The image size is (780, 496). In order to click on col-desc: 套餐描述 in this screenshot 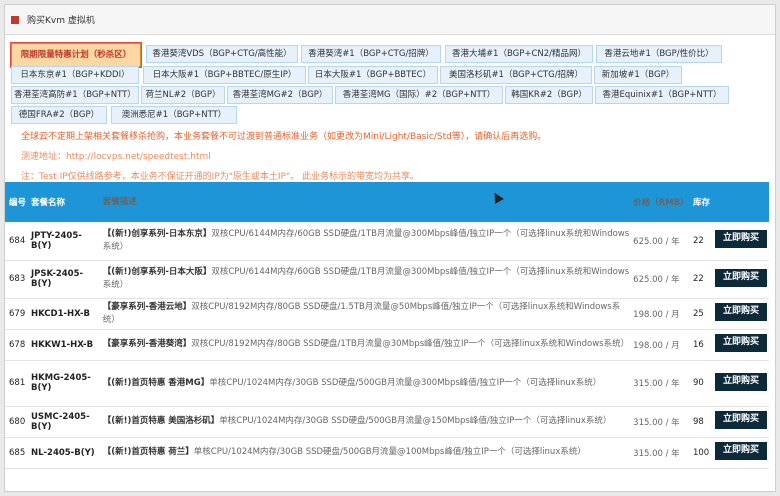, I will do `click(119, 201)`.